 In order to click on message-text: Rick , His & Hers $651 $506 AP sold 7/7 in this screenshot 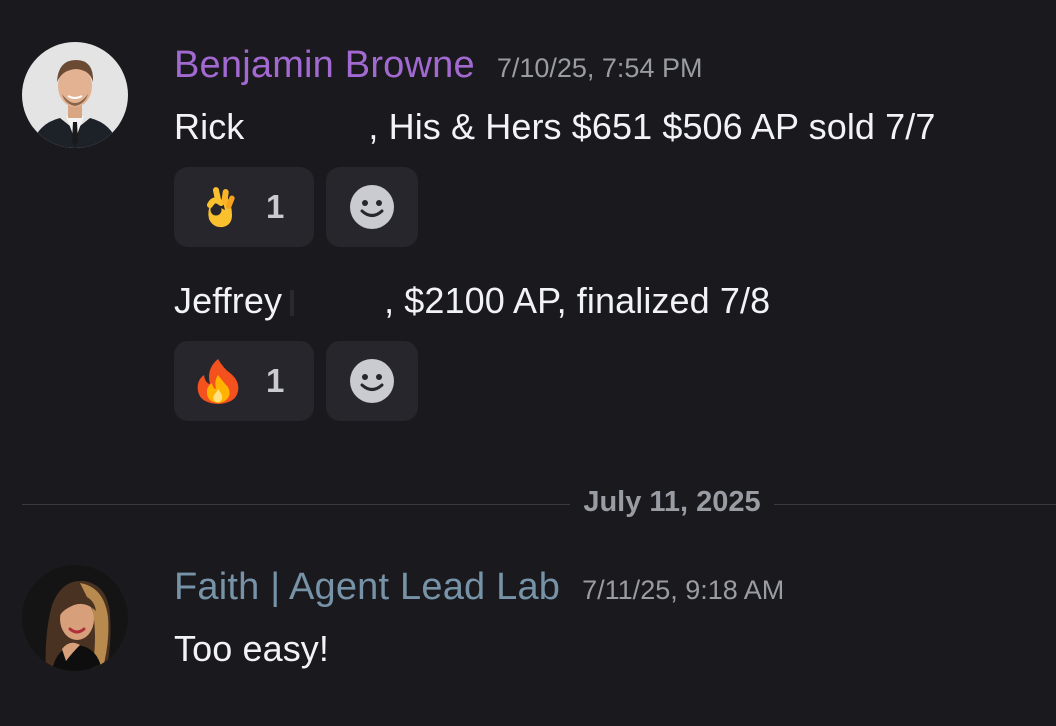, I will do `click(554, 127)`.